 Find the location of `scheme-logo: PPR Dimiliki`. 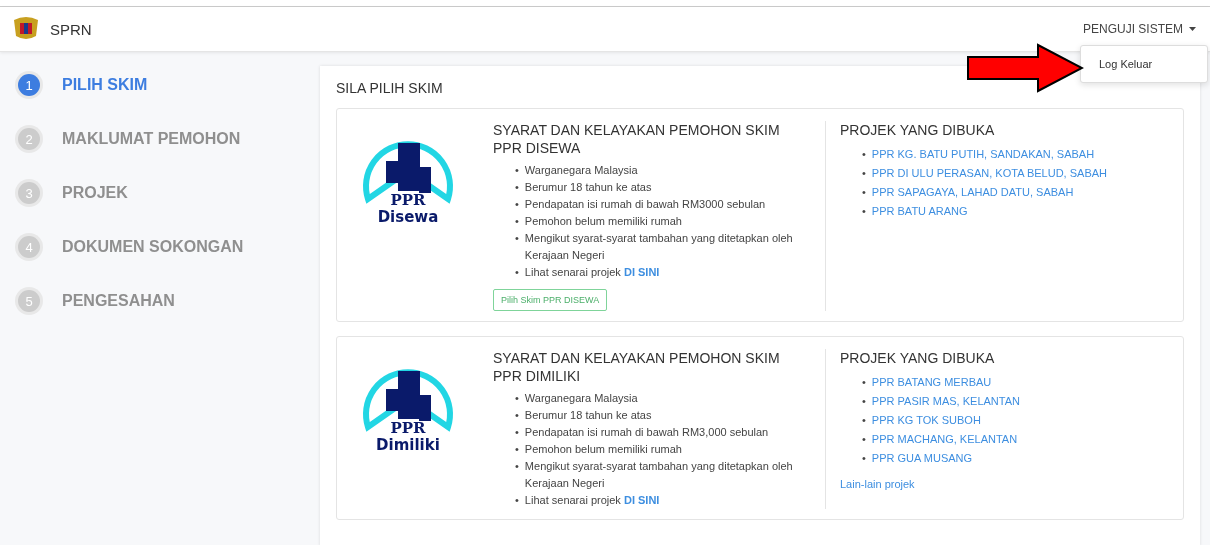

scheme-logo: PPR Dimiliki is located at coordinates (408, 401).